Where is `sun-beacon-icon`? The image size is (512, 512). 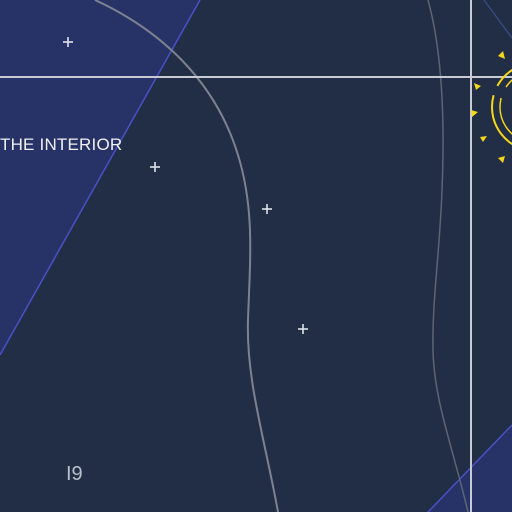 sun-beacon-icon is located at coordinates (491, 107).